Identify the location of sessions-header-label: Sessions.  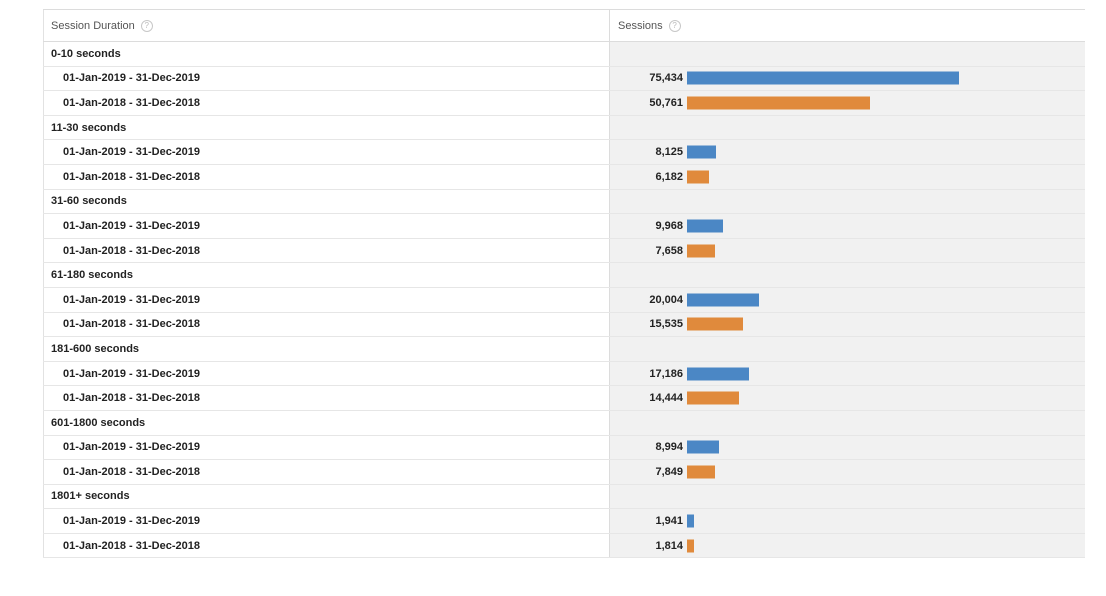
(640, 25).